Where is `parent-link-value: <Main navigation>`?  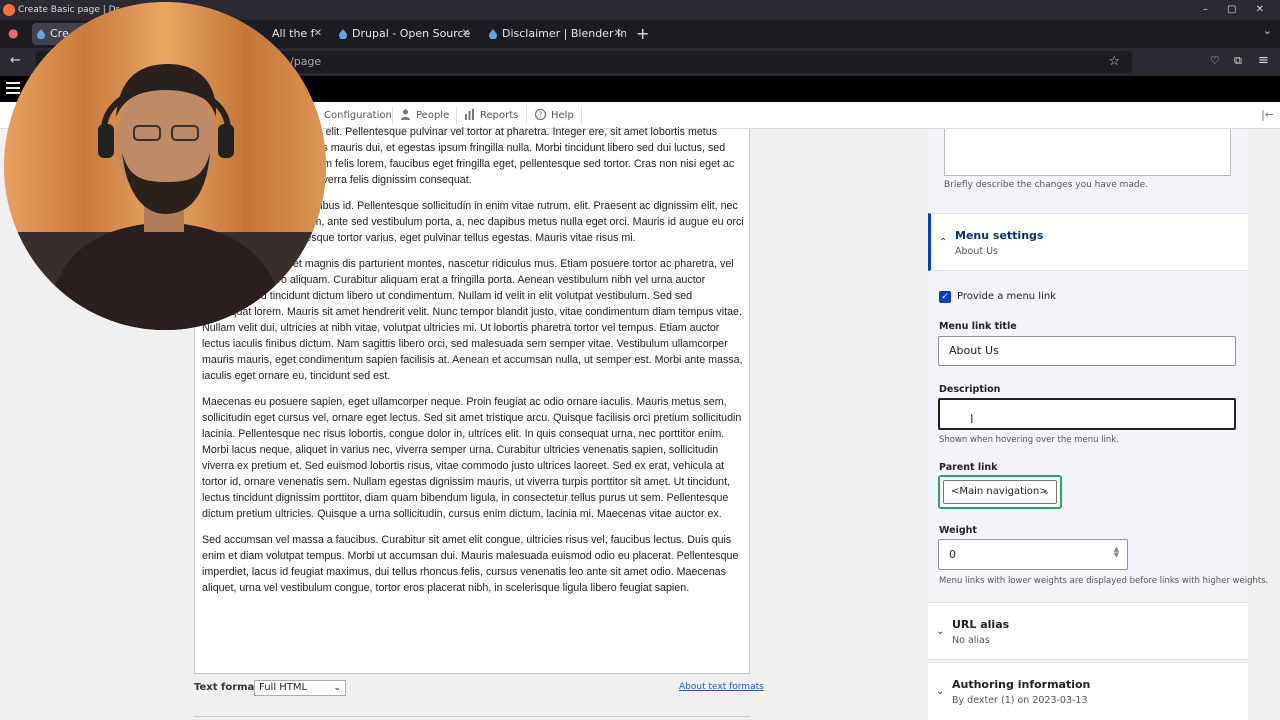 parent-link-value: <Main navigation> is located at coordinates (999, 491).